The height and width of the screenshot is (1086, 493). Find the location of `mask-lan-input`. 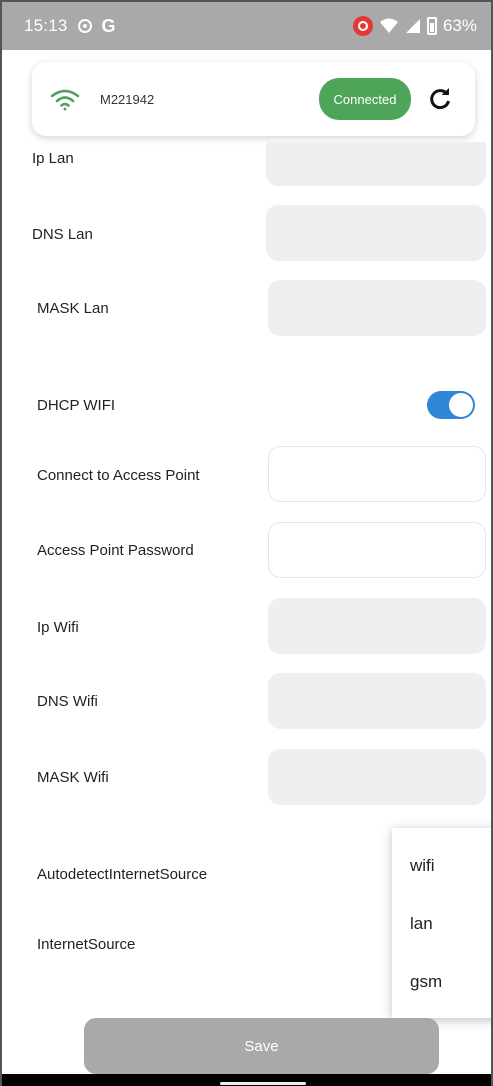

mask-lan-input is located at coordinates (377, 308).